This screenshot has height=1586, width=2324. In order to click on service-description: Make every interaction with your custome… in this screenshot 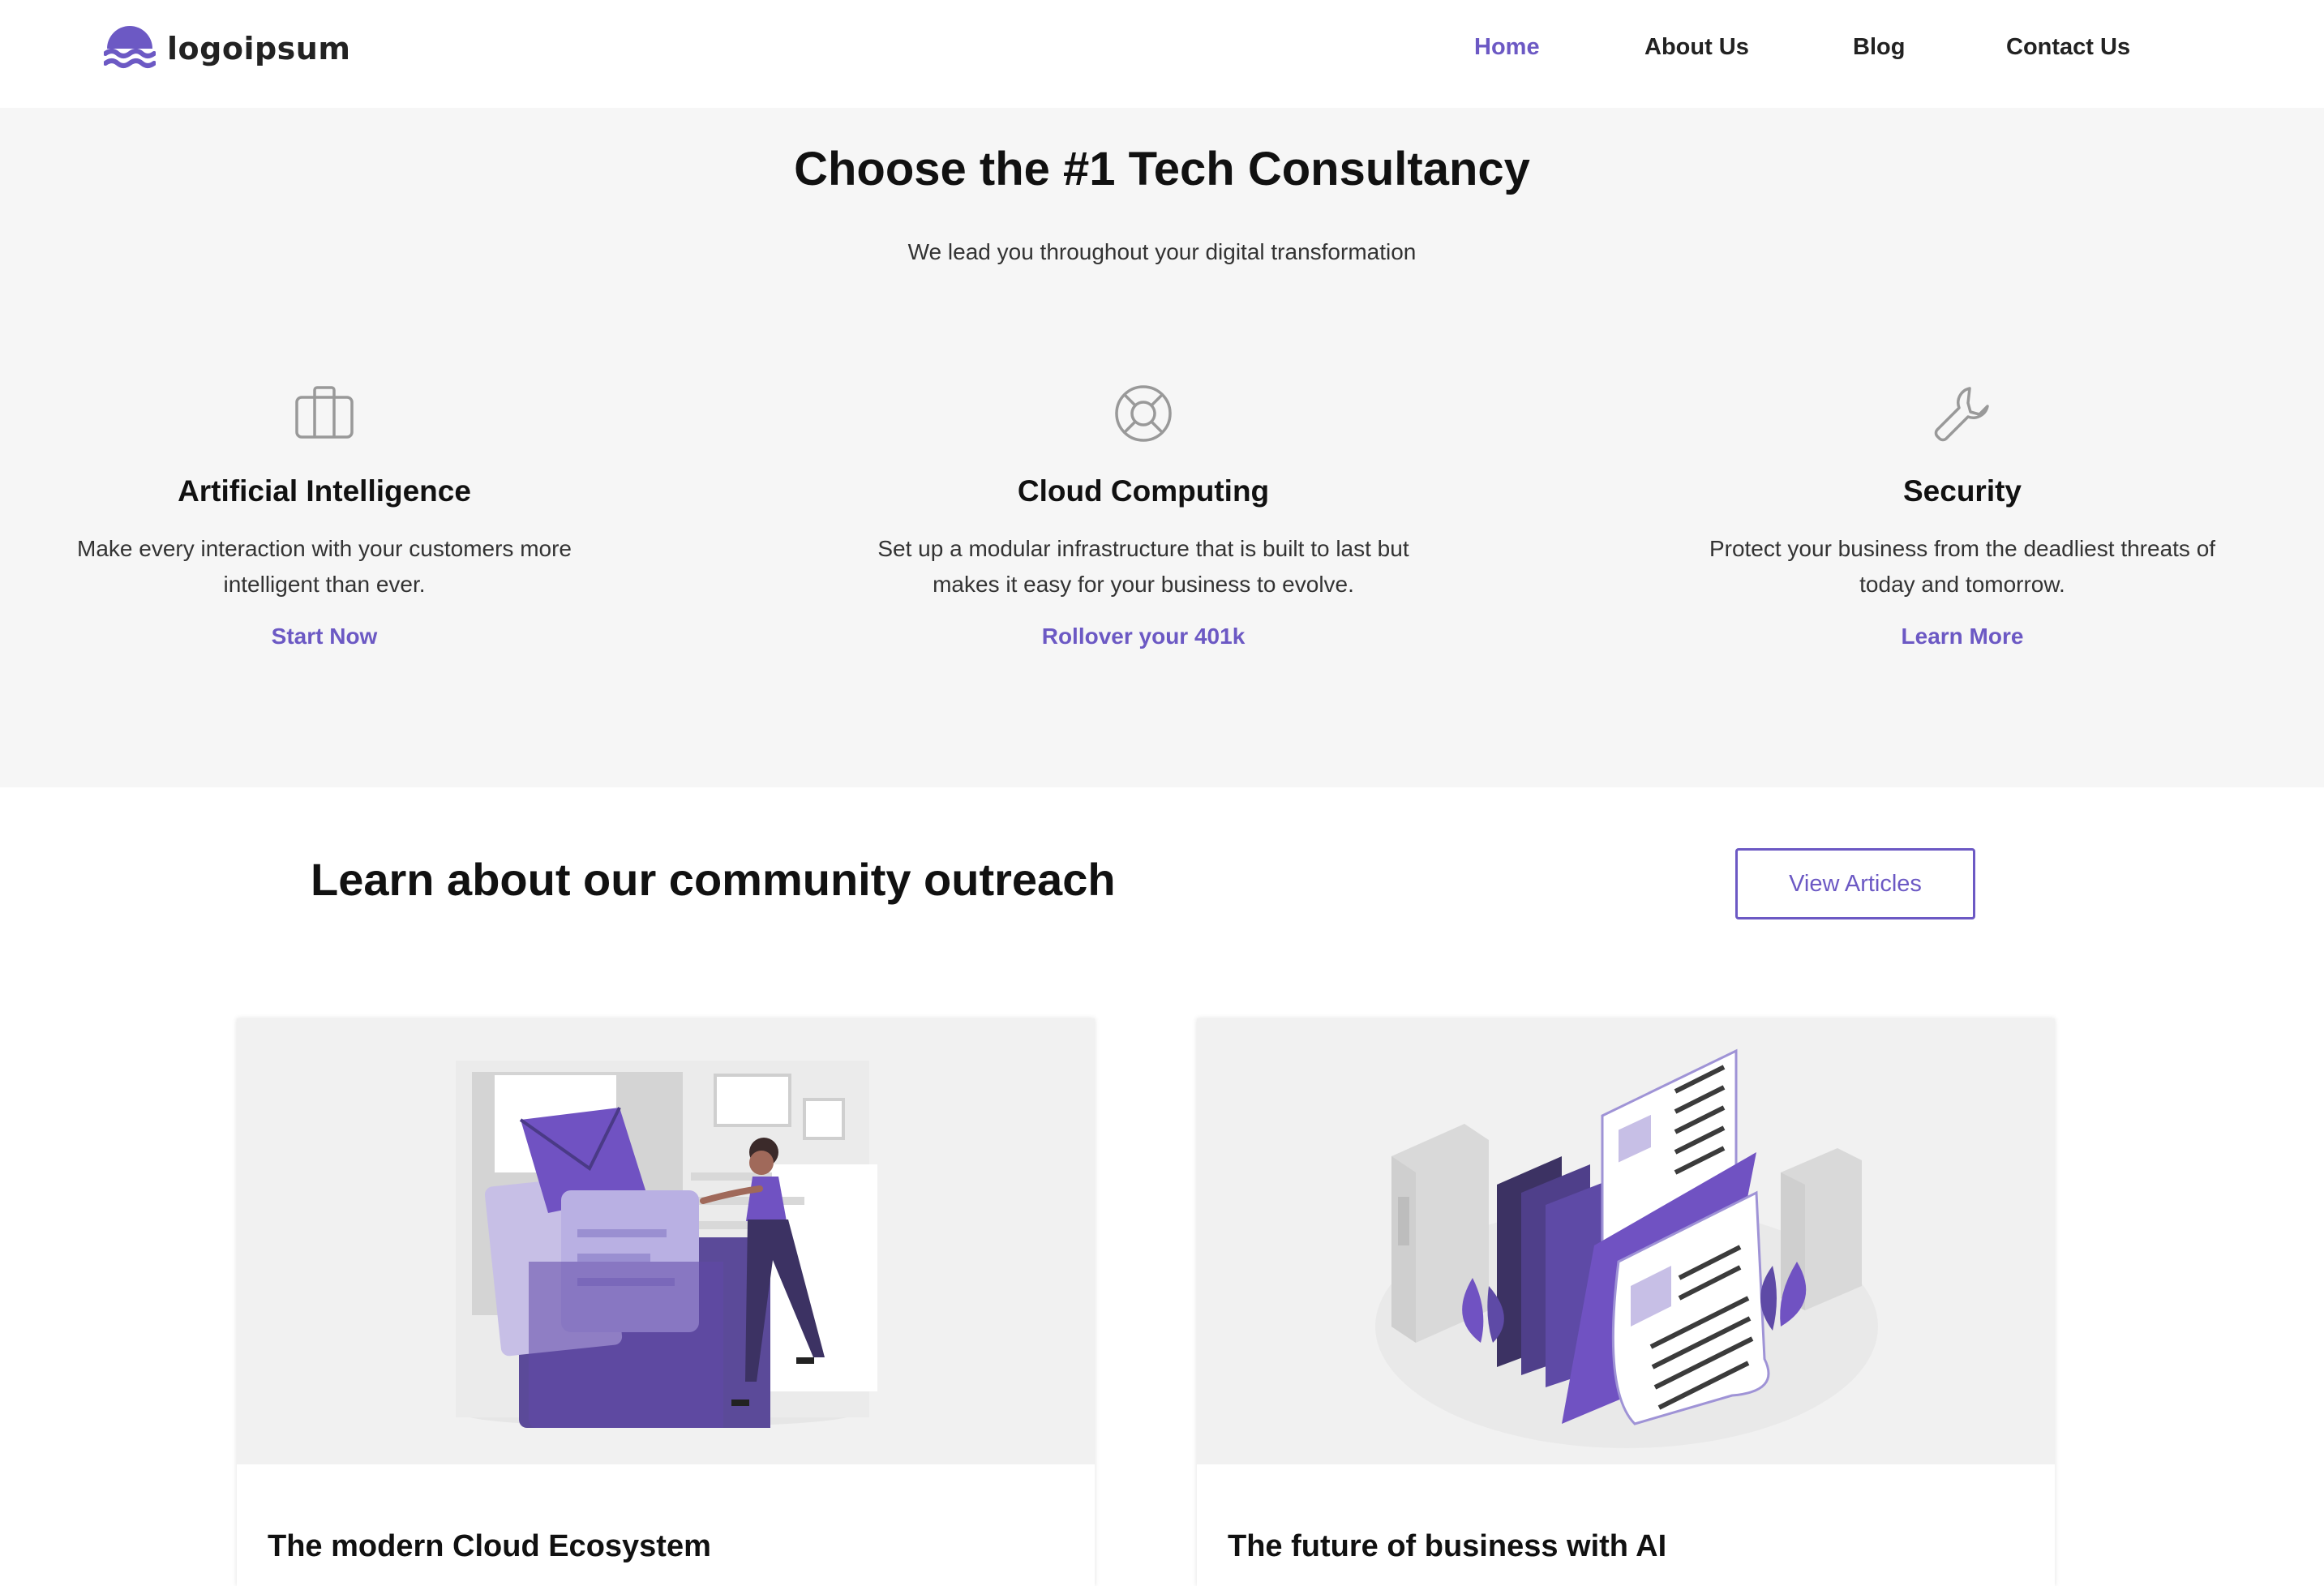, I will do `click(324, 566)`.